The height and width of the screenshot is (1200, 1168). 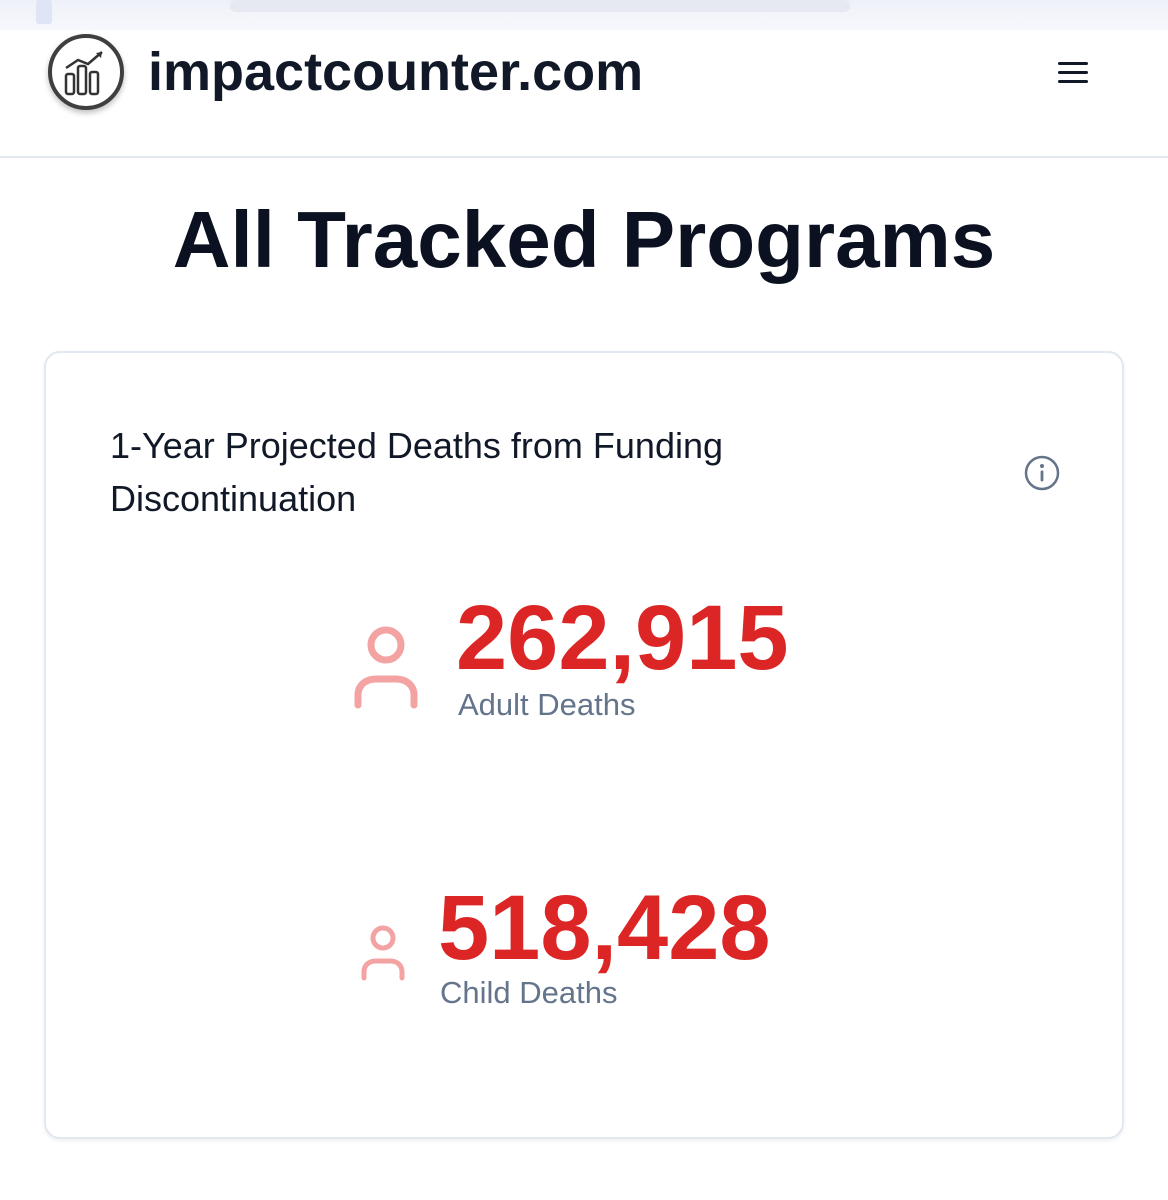 I want to click on info-icon, so click(x=1042, y=473).